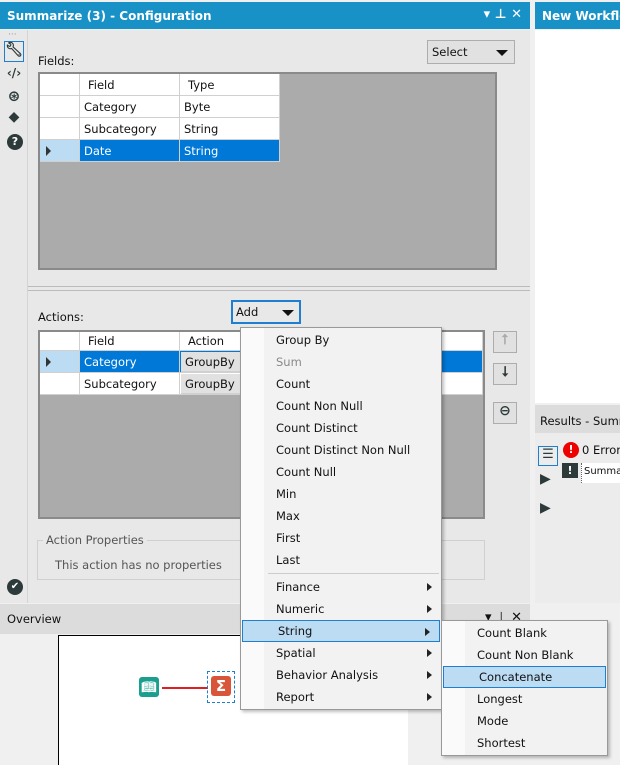  I want to click on grip-icon: ···, so click(12, 35).